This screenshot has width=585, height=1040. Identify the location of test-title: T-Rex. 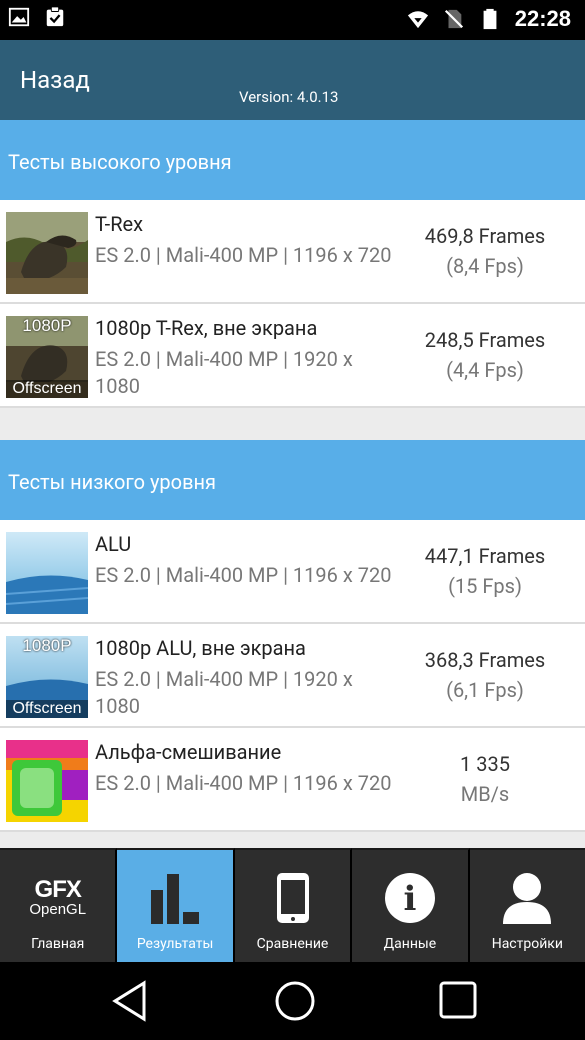
(119, 224).